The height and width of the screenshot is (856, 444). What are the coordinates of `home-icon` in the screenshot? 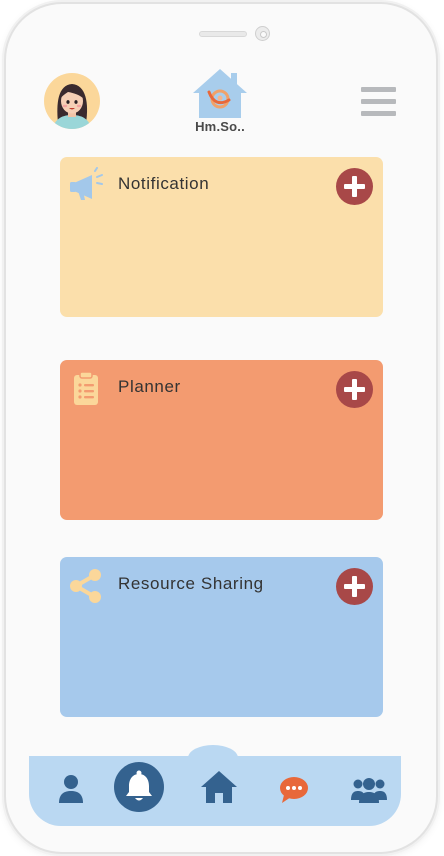 It's located at (219, 787).